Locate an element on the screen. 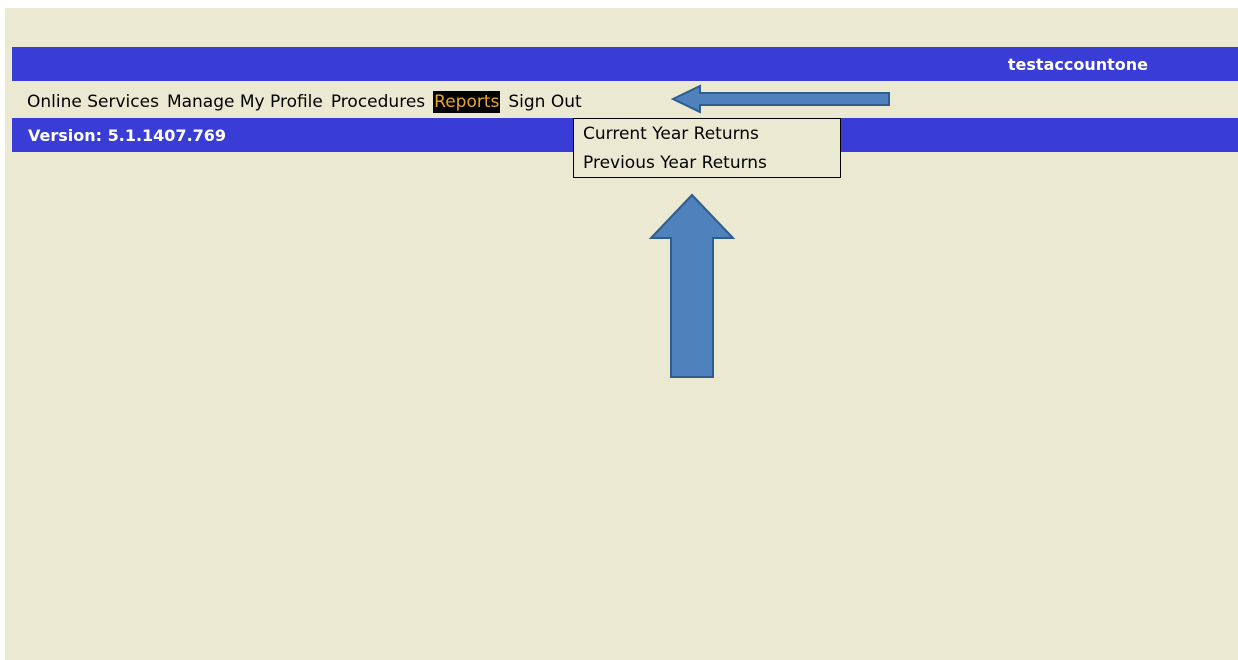 This screenshot has width=1238, height=660. menu-manage-my-profile: Manage My Profile is located at coordinates (245, 102).